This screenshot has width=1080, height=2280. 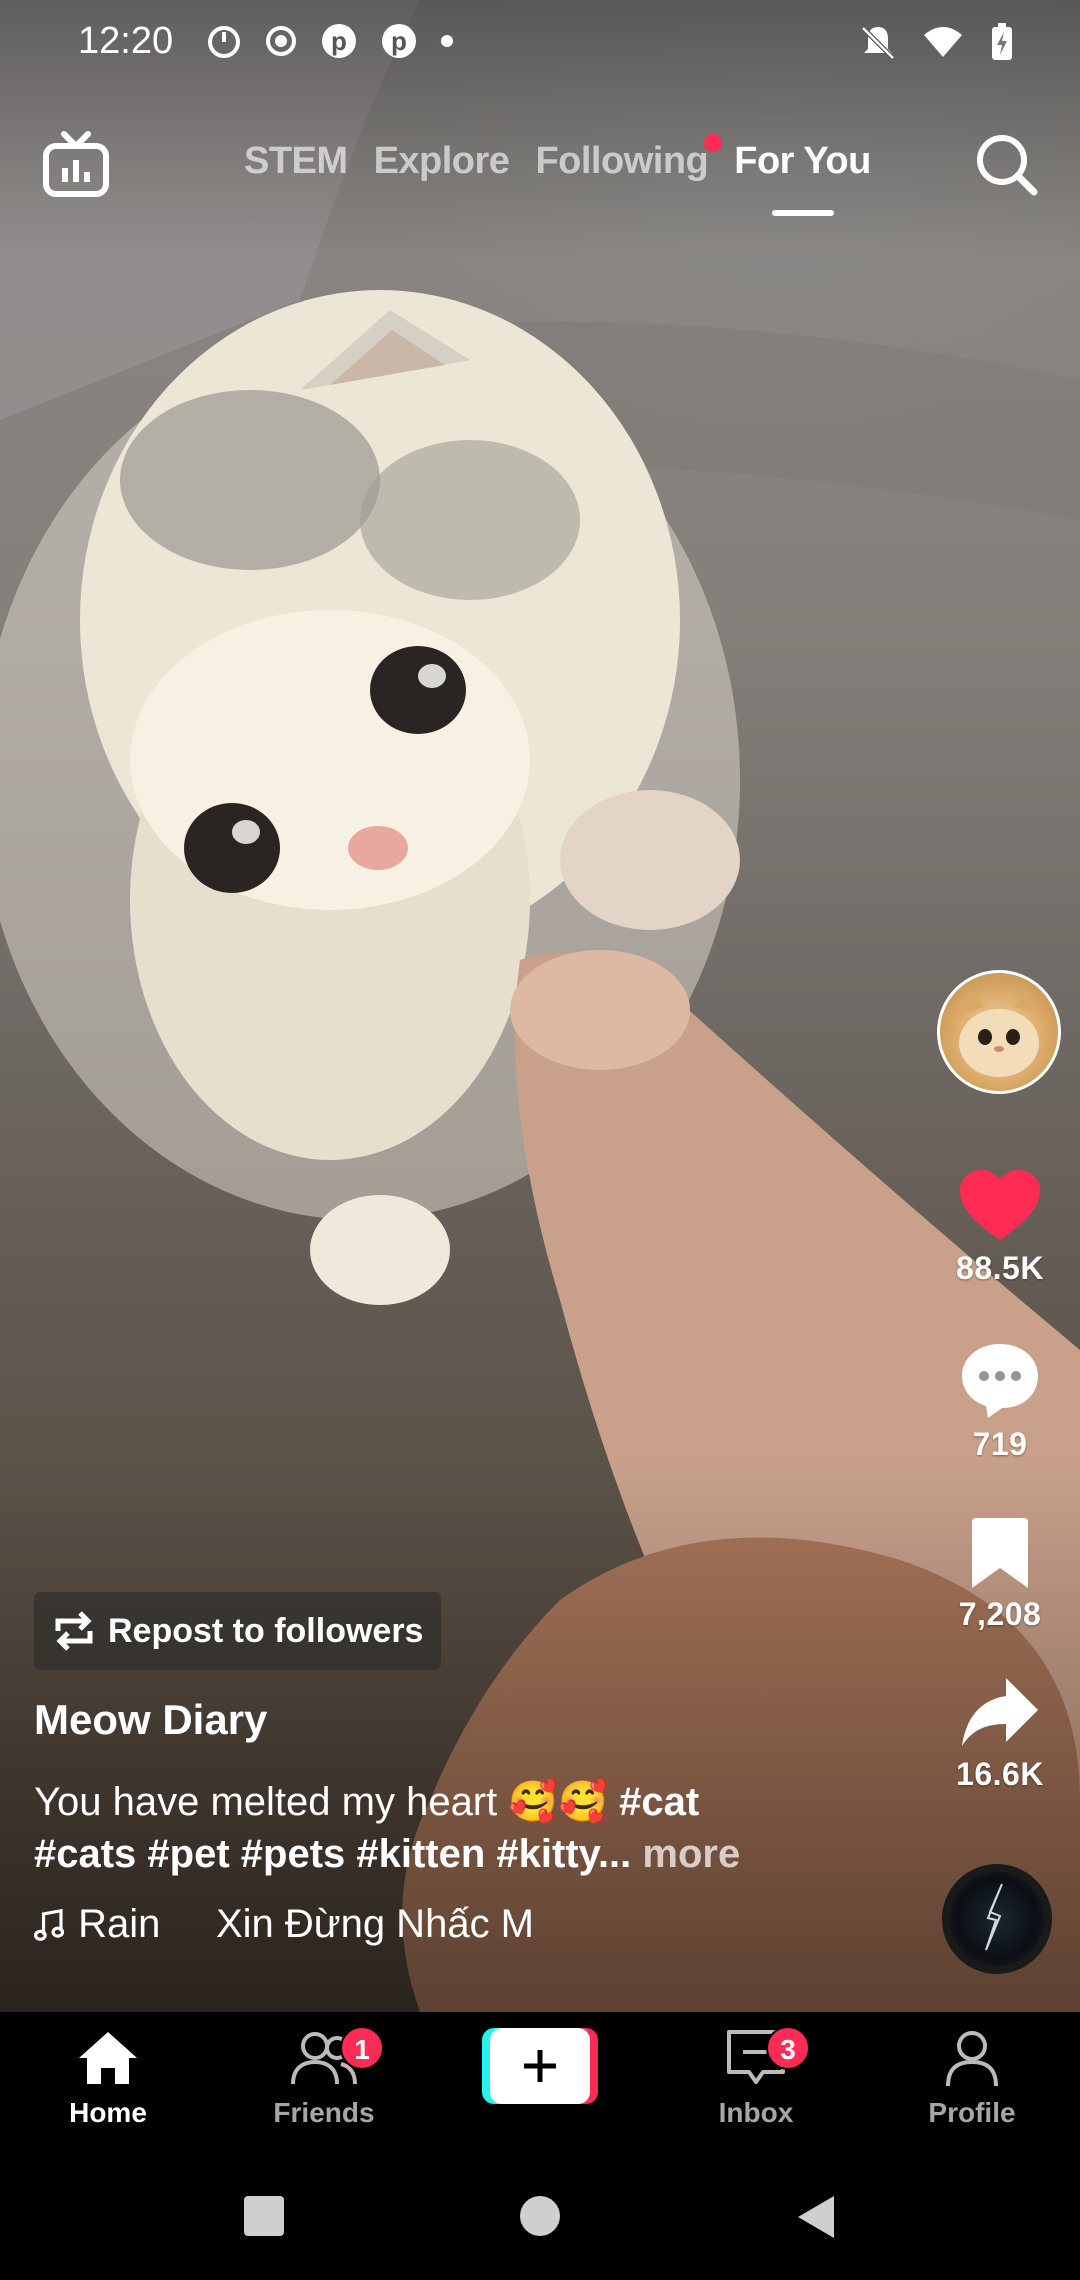 I want to click on music-info: Rain Xin Đừng Nhấc M, so click(x=284, y=1924).